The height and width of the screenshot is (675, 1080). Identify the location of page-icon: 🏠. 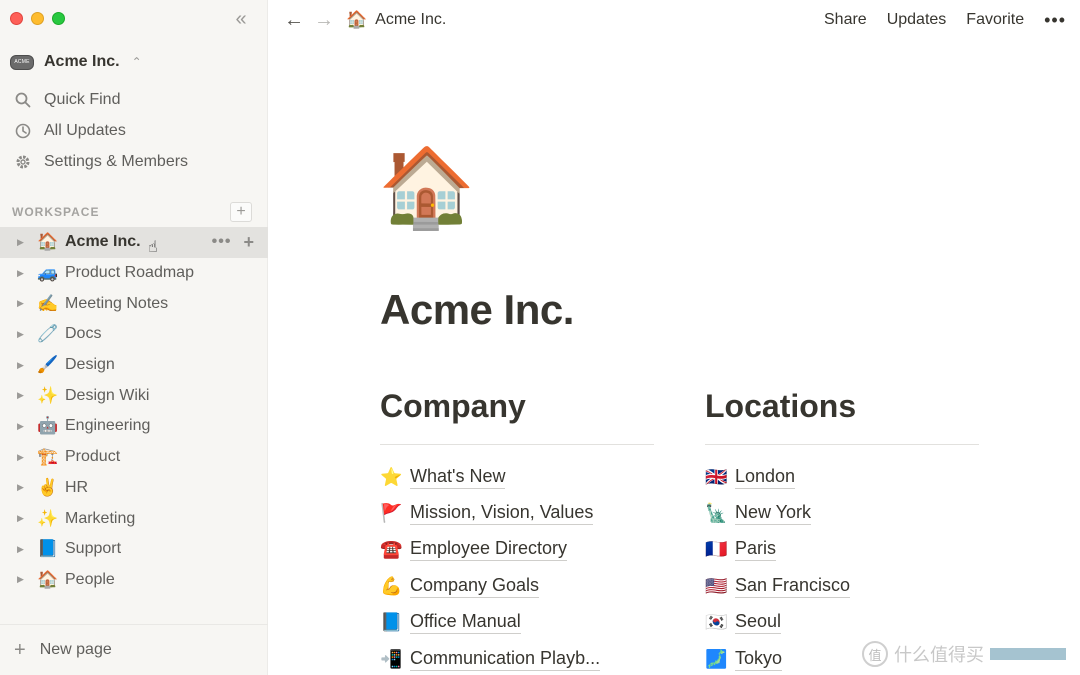
(426, 187).